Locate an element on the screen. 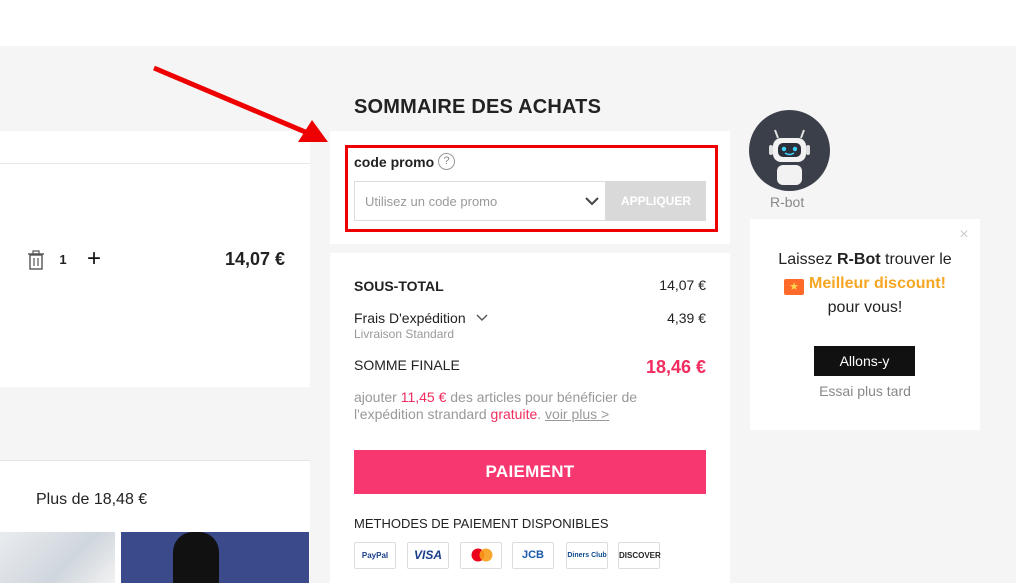  close-icon: × is located at coordinates (964, 235).